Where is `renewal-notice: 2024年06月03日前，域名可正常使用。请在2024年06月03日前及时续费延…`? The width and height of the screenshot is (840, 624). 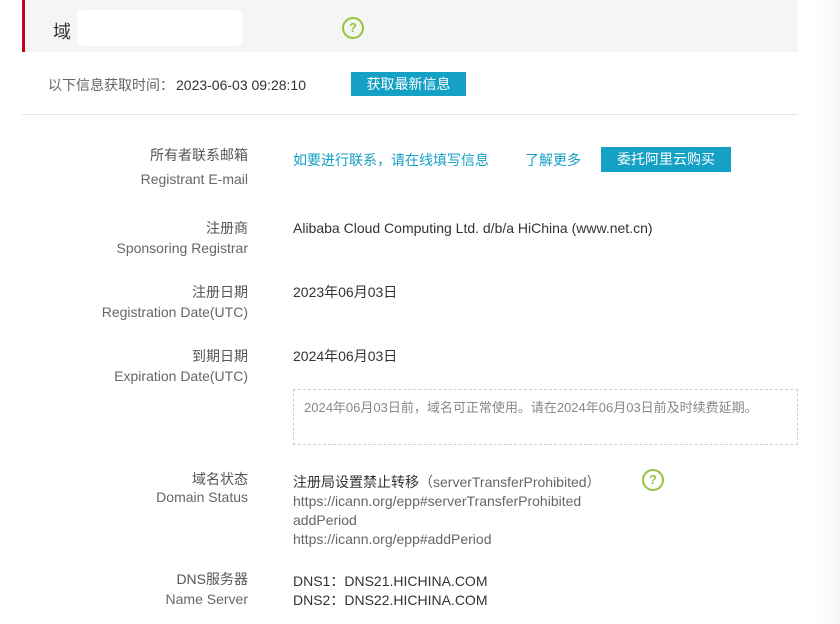 renewal-notice: 2024年06月03日前，域名可正常使用。请在2024年06月03日前及时续费延… is located at coordinates (545, 417).